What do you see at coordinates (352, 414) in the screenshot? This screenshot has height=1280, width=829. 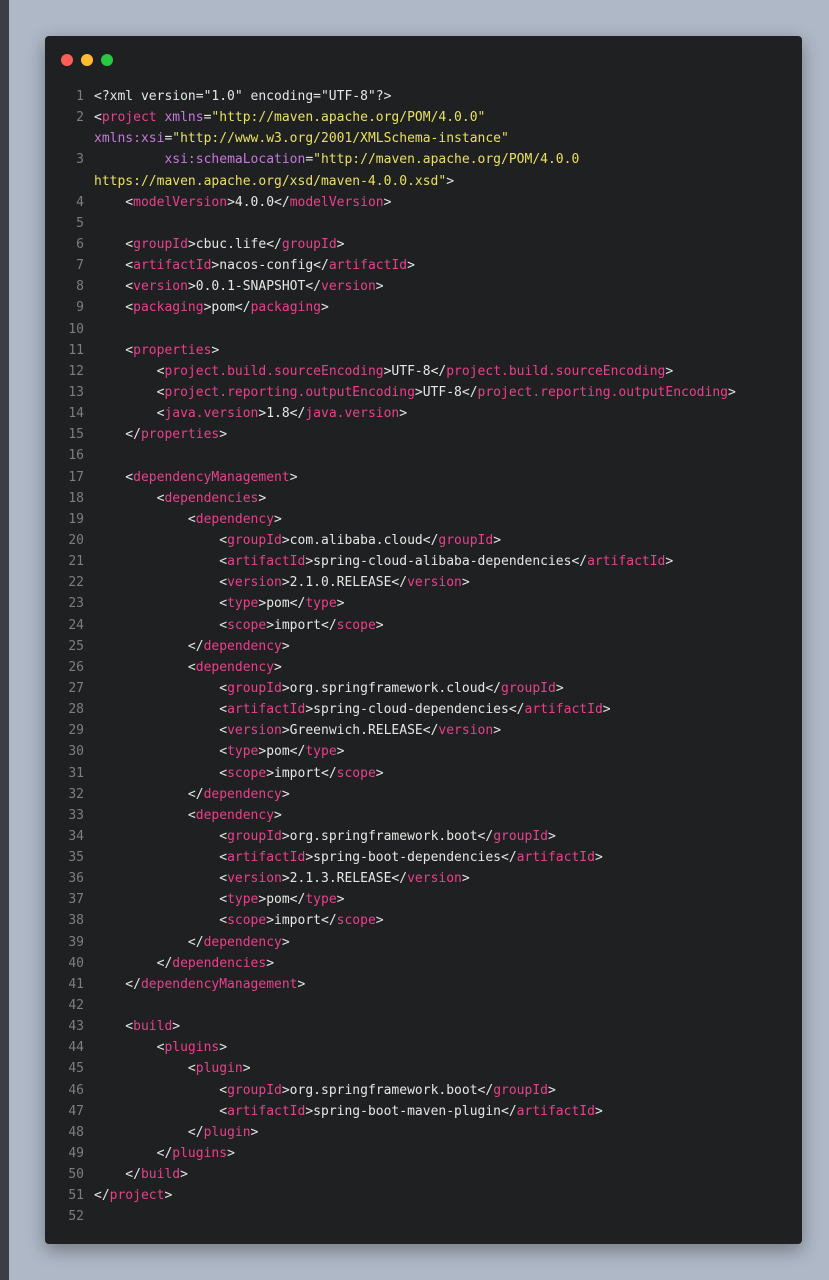 I see `tag-name: java.version` at bounding box center [352, 414].